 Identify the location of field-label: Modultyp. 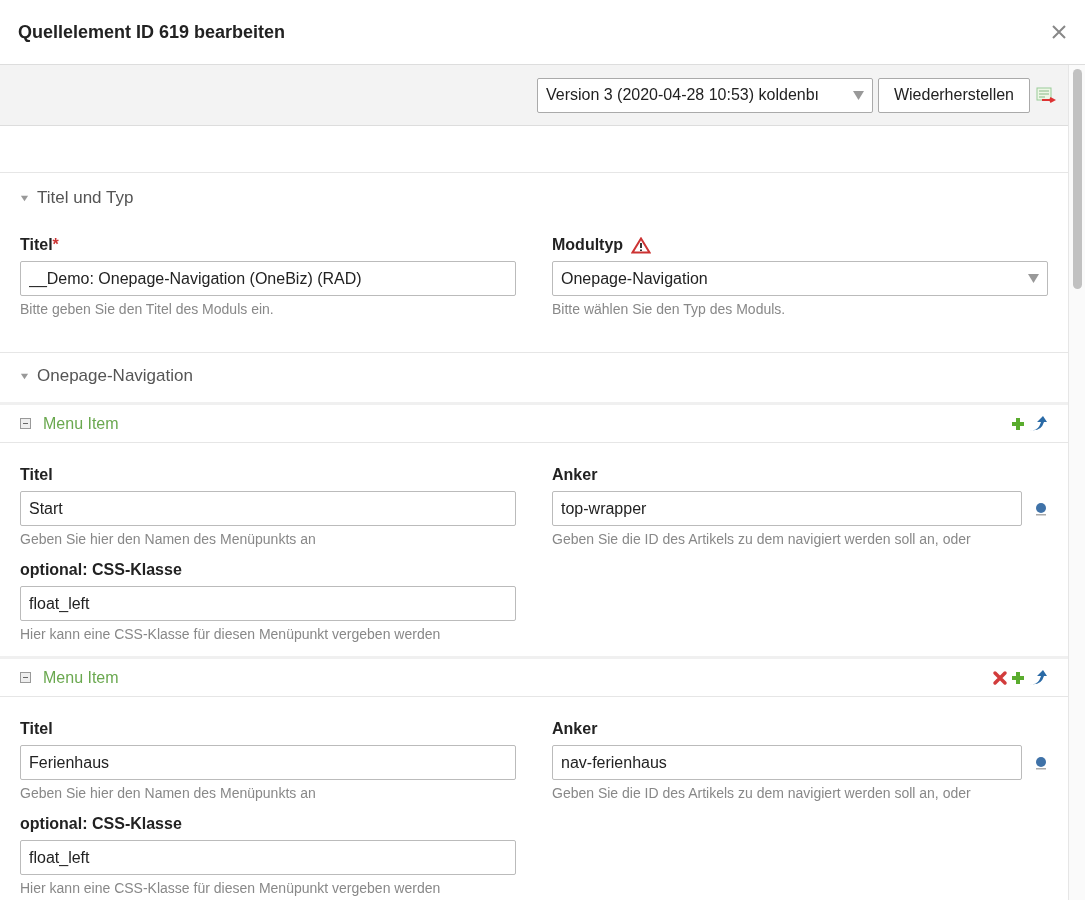
(588, 245).